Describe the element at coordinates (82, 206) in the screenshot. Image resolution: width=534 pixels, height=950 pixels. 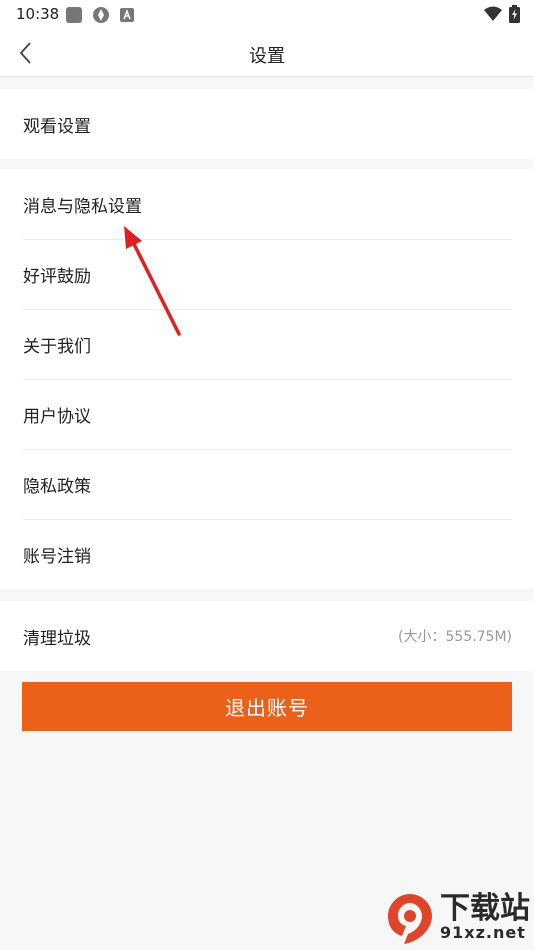
I see `settings-item-label: 消息与隐私设置` at that location.